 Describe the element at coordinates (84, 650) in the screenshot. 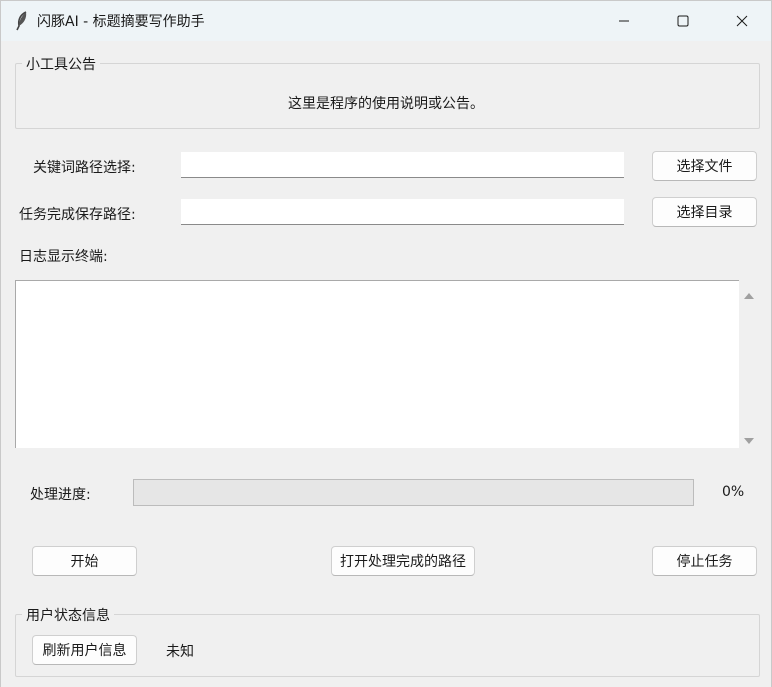

I see `refresh-user-info-button: 刷新用户信息` at that location.